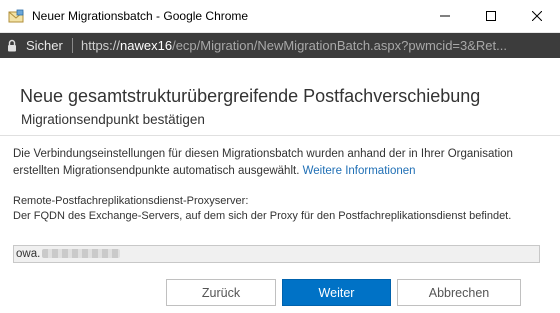  I want to click on window-titlebar: Neuer Migrationsbatch - Google Chrome, so click(280, 16).